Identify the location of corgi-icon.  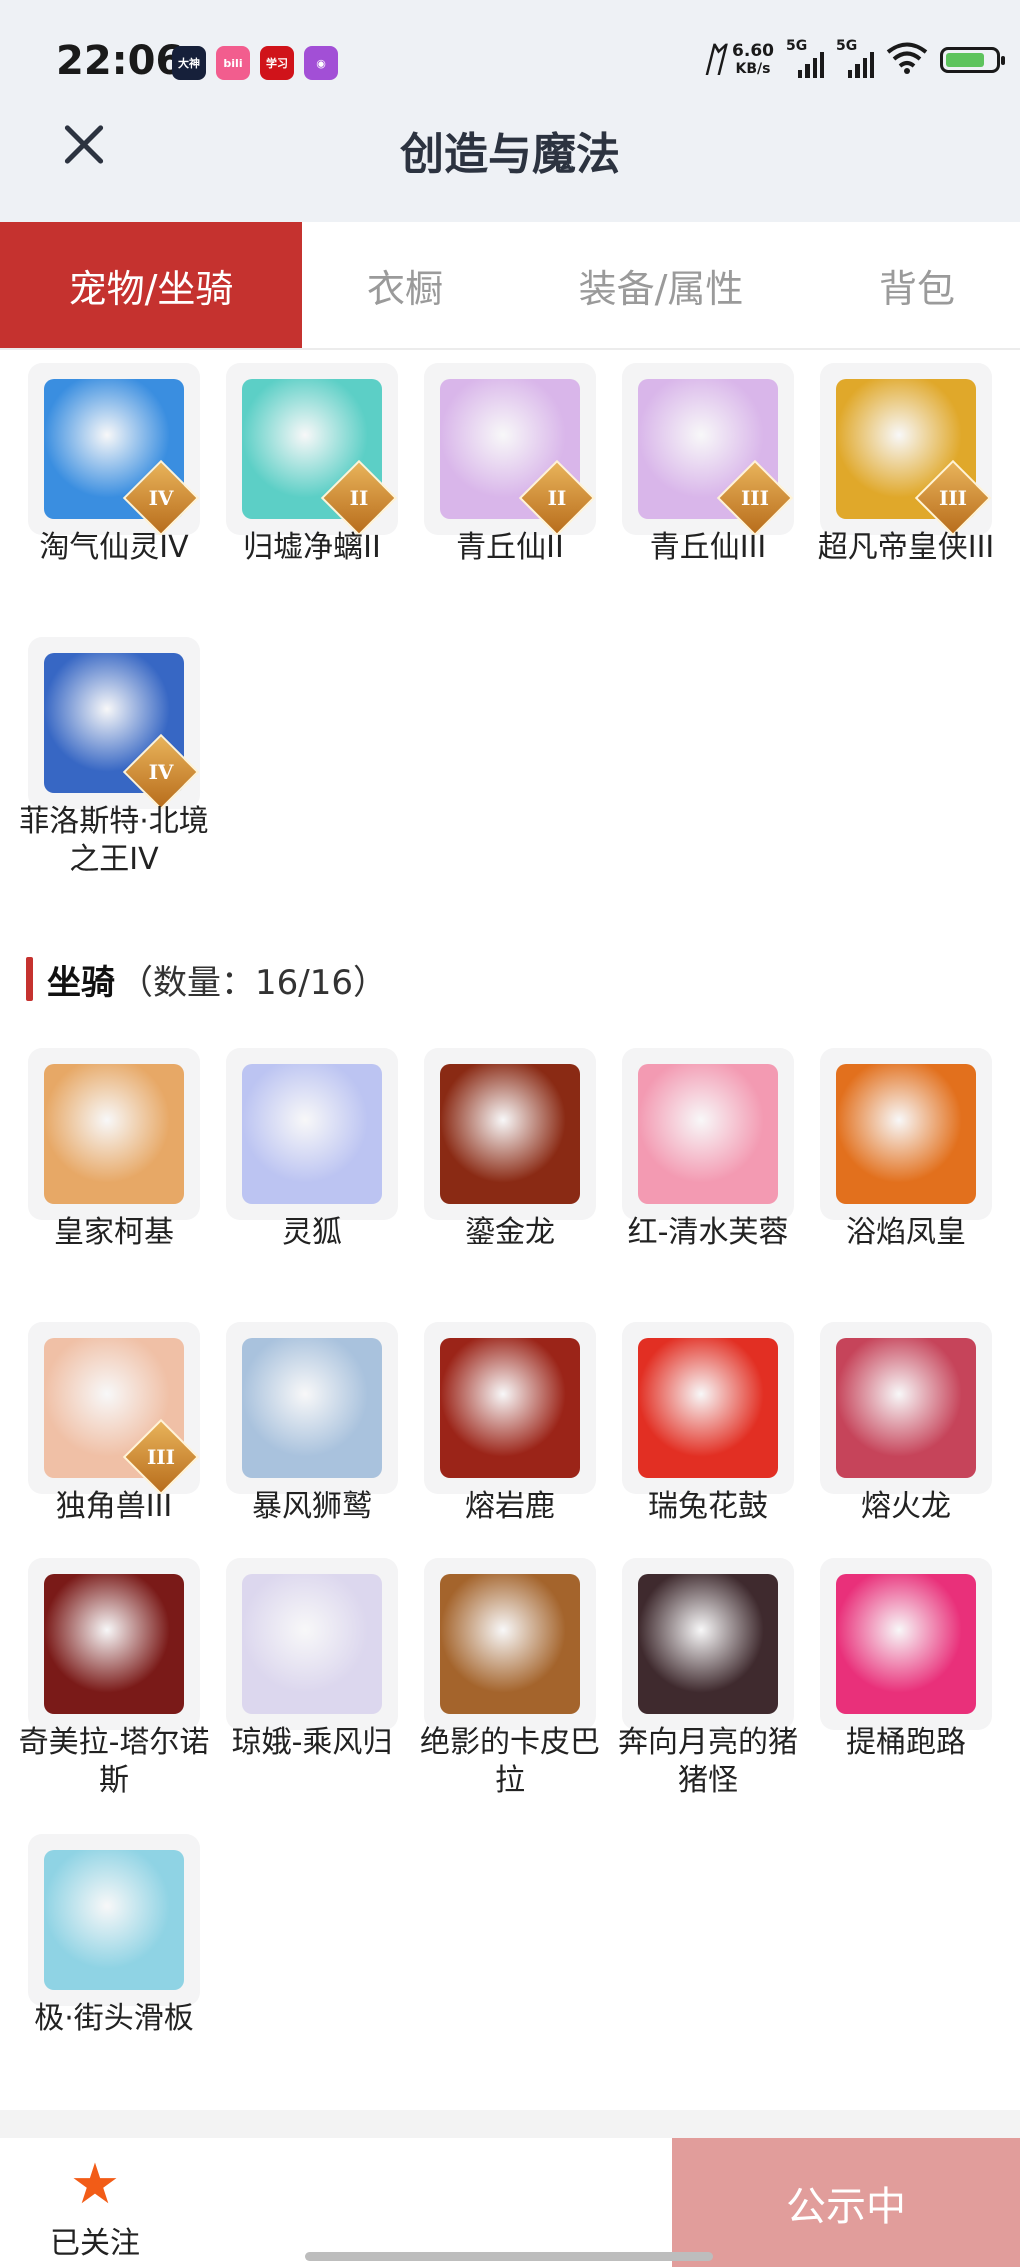
(114, 1134).